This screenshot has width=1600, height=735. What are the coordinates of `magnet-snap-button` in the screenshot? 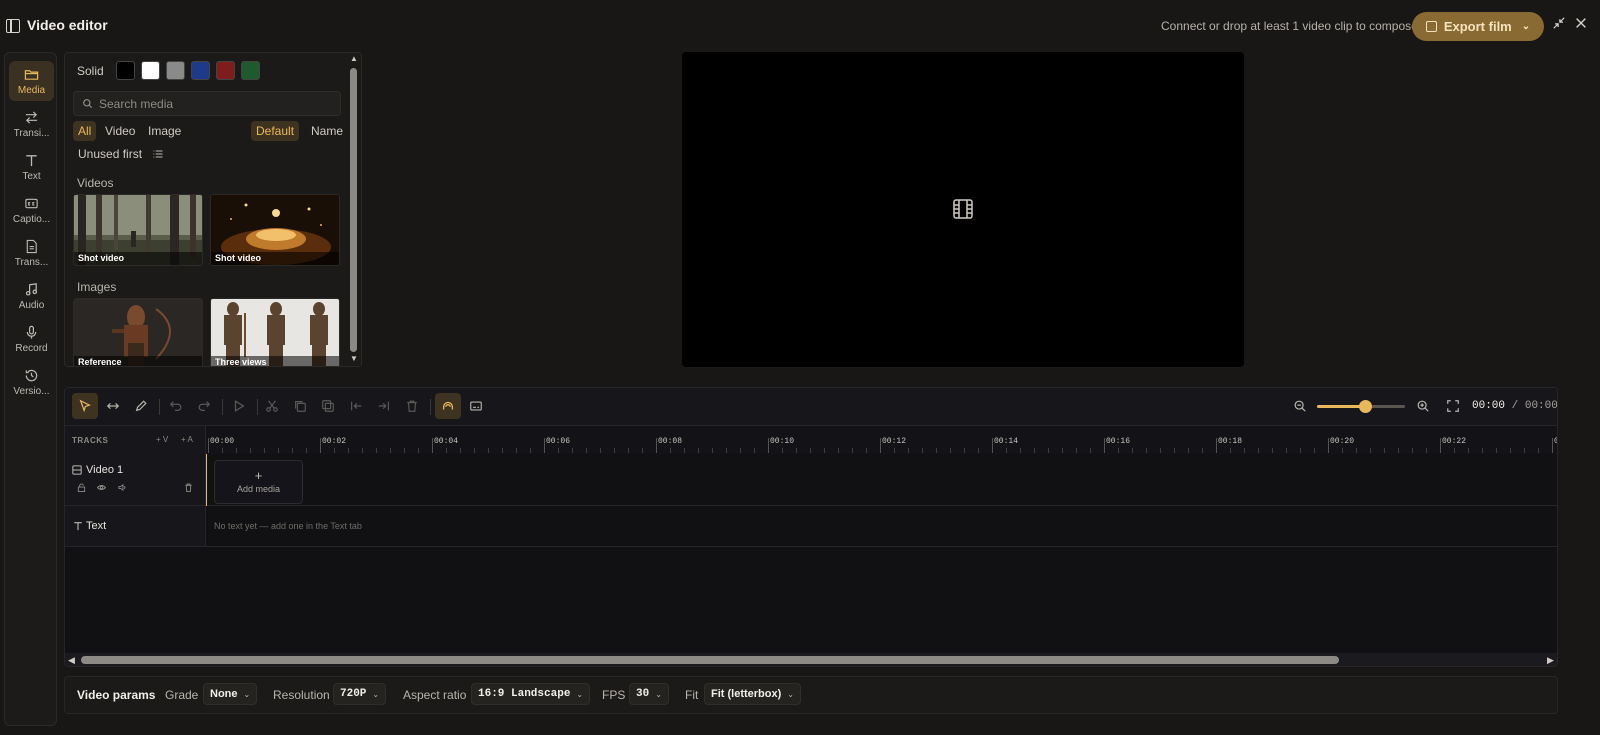 It's located at (448, 406).